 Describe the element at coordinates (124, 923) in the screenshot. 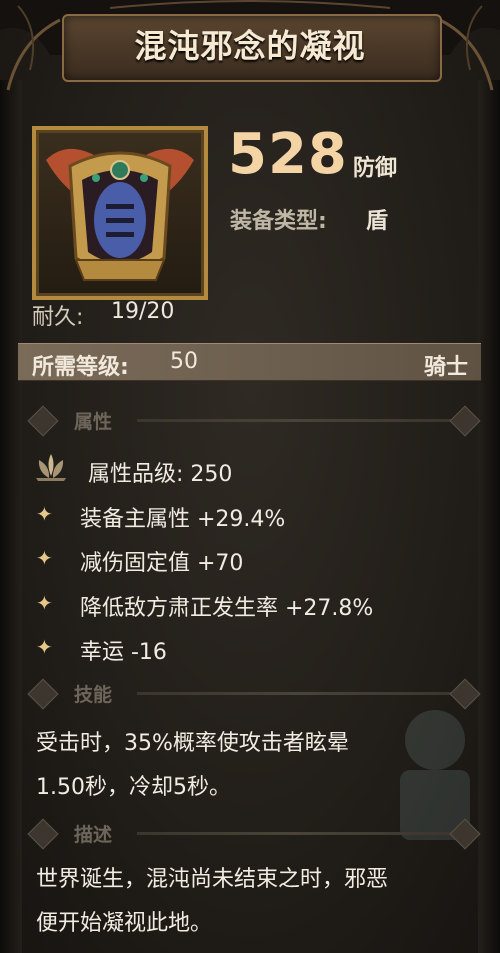

I see `description-line: 便开始凝视此地。` at that location.